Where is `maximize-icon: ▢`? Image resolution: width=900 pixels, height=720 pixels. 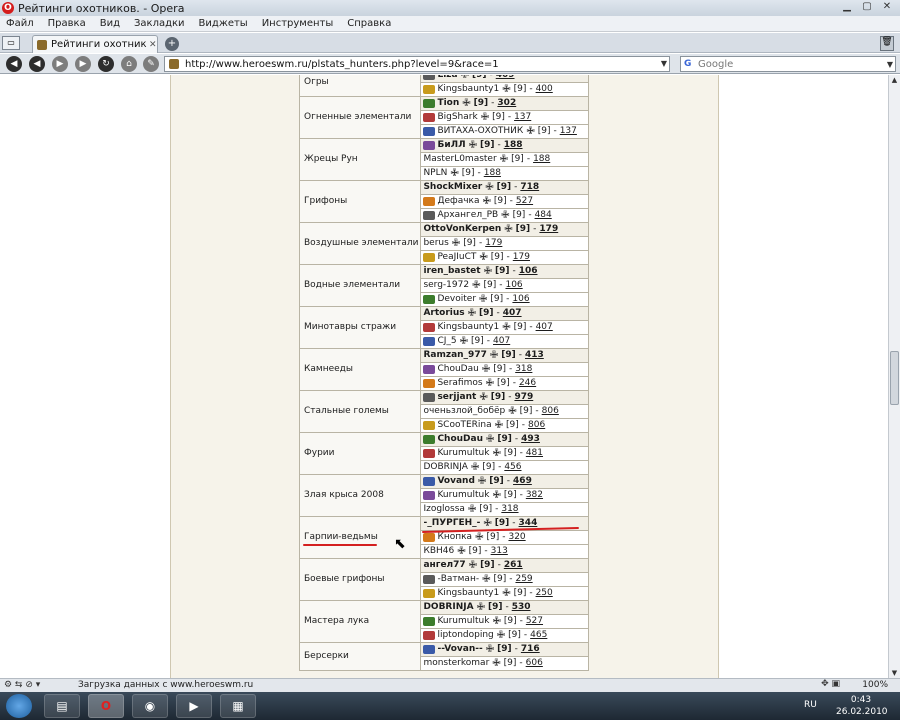 maximize-icon: ▢ is located at coordinates (867, 7).